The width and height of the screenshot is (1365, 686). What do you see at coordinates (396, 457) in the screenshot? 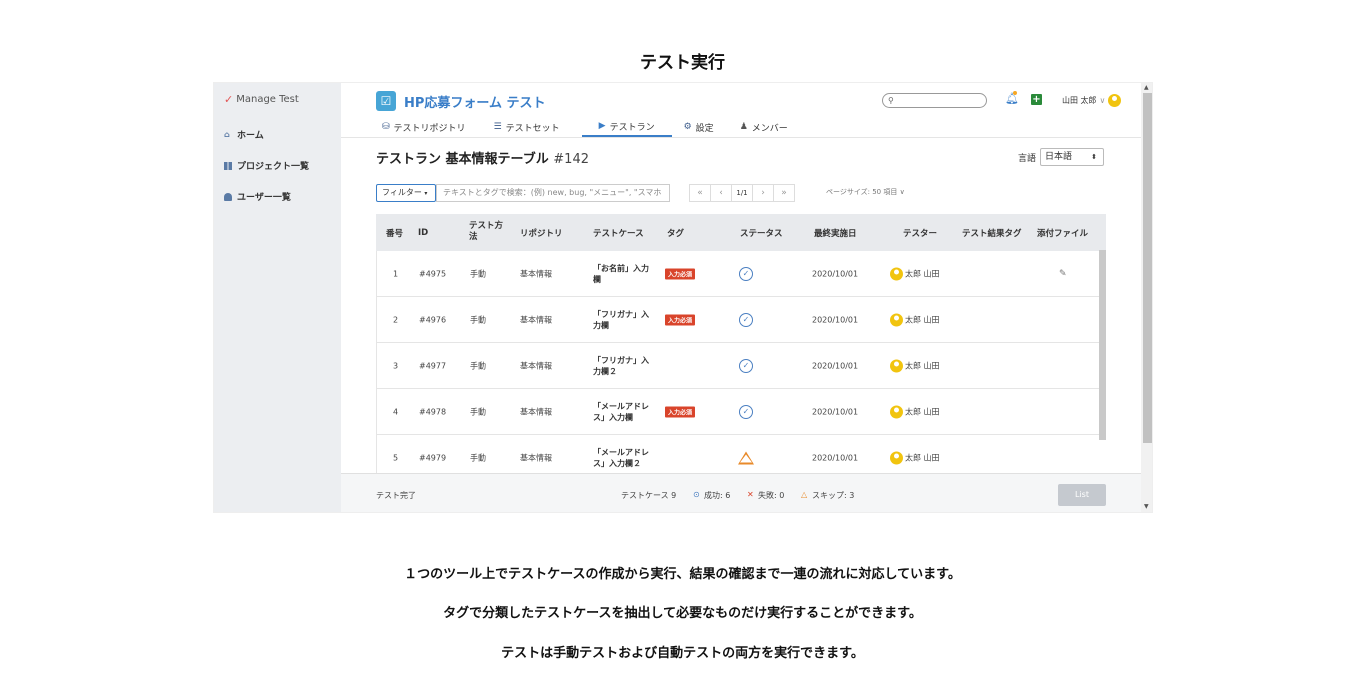
I see `cell-no: 5` at bounding box center [396, 457].